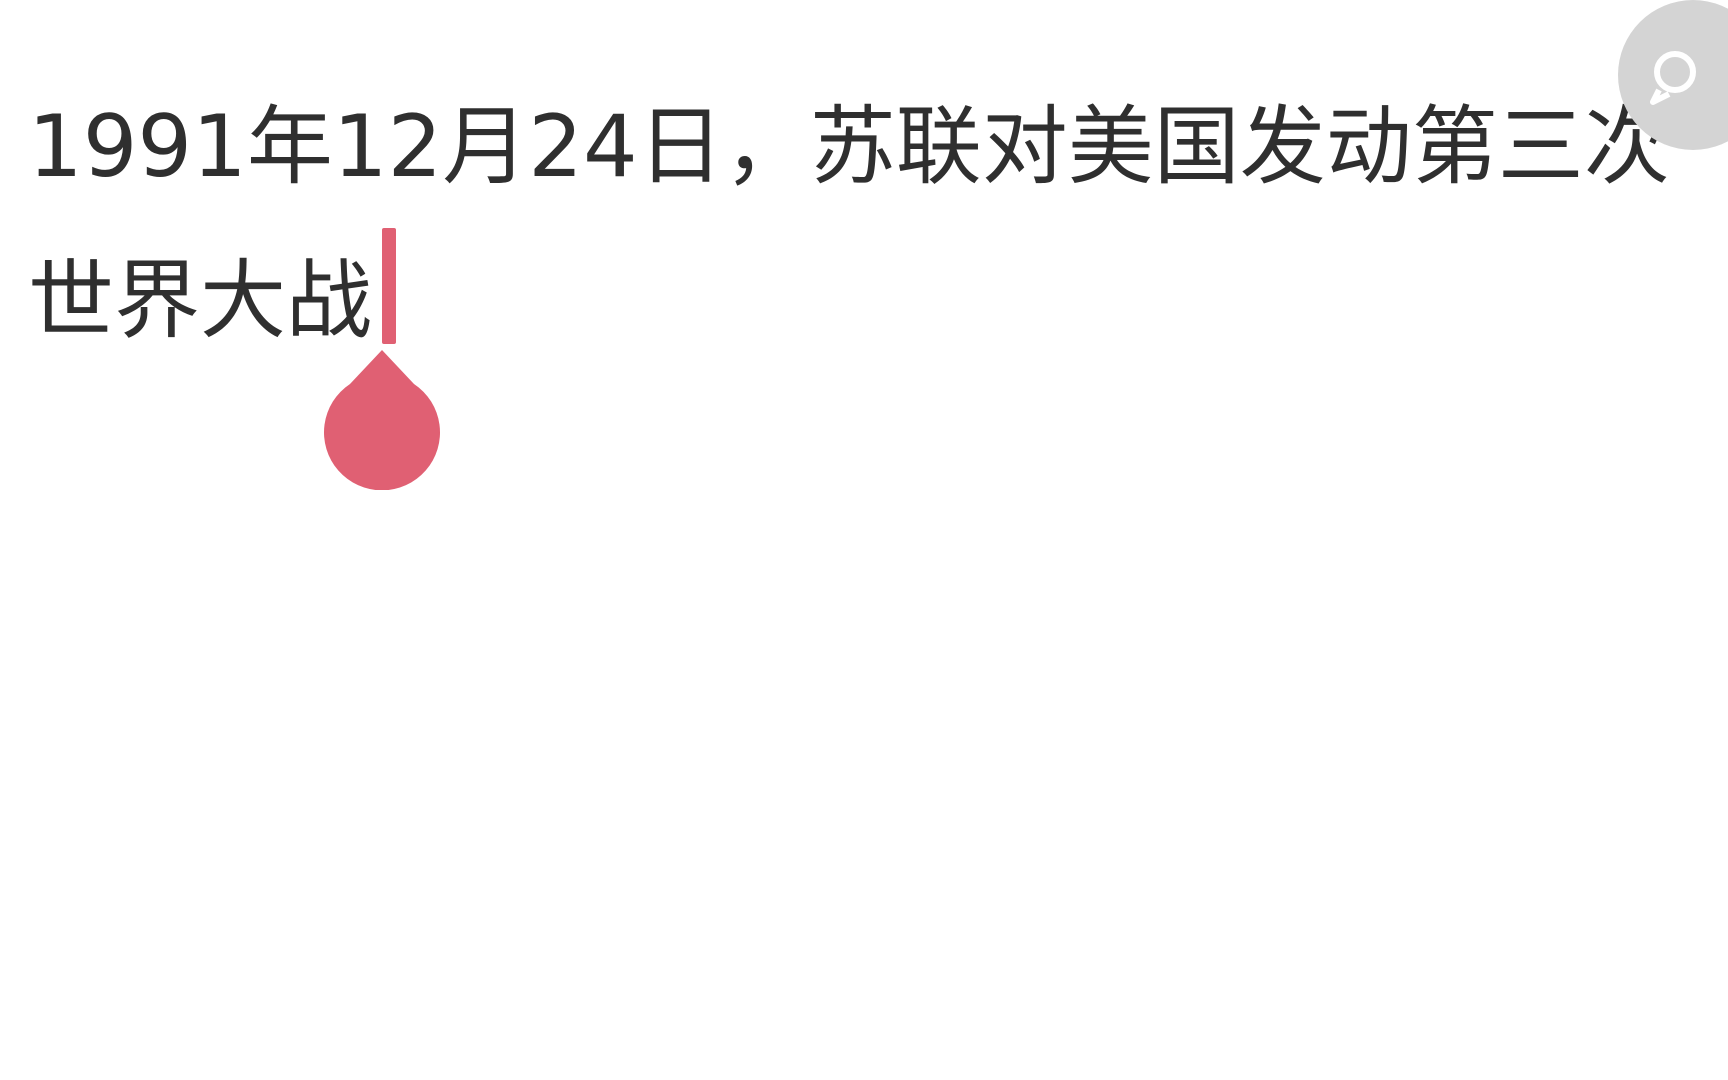 Image resolution: width=1728 pixels, height=1080 pixels. What do you see at coordinates (1673, 78) in the screenshot?
I see `assistant-icon` at bounding box center [1673, 78].